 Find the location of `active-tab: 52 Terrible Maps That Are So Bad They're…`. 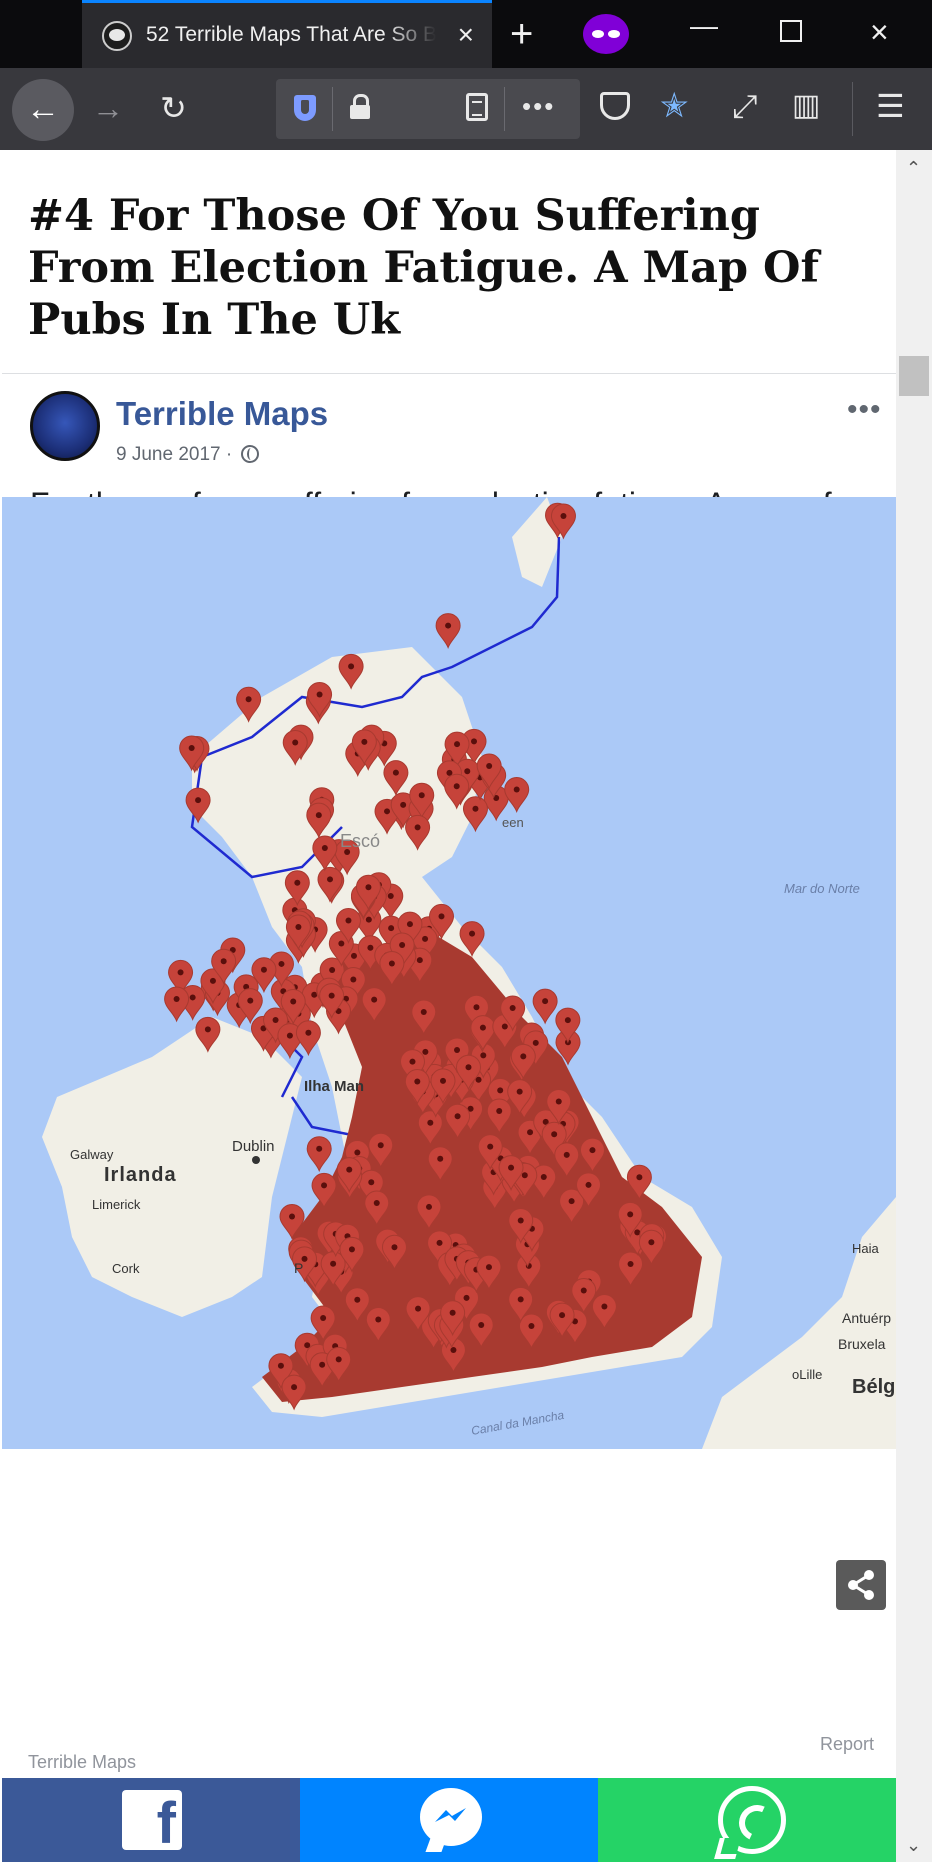

active-tab: 52 Terrible Maps That Are So Bad They're… is located at coordinates (287, 34).